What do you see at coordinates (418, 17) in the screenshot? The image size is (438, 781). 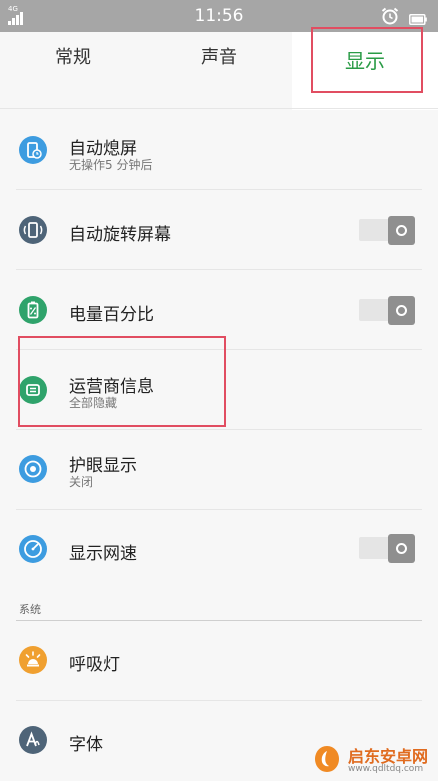 I see `battery-icon` at bounding box center [418, 17].